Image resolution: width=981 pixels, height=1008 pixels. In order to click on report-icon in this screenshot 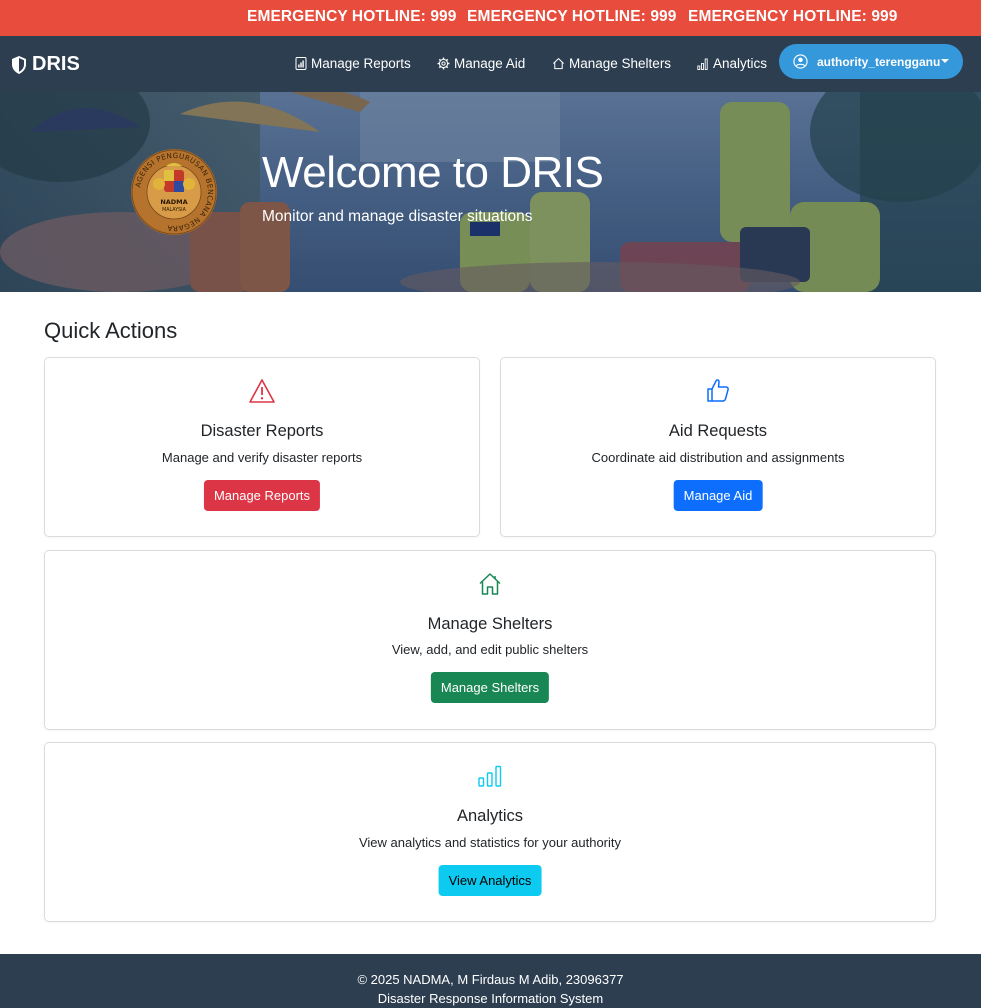, I will do `click(301, 63)`.